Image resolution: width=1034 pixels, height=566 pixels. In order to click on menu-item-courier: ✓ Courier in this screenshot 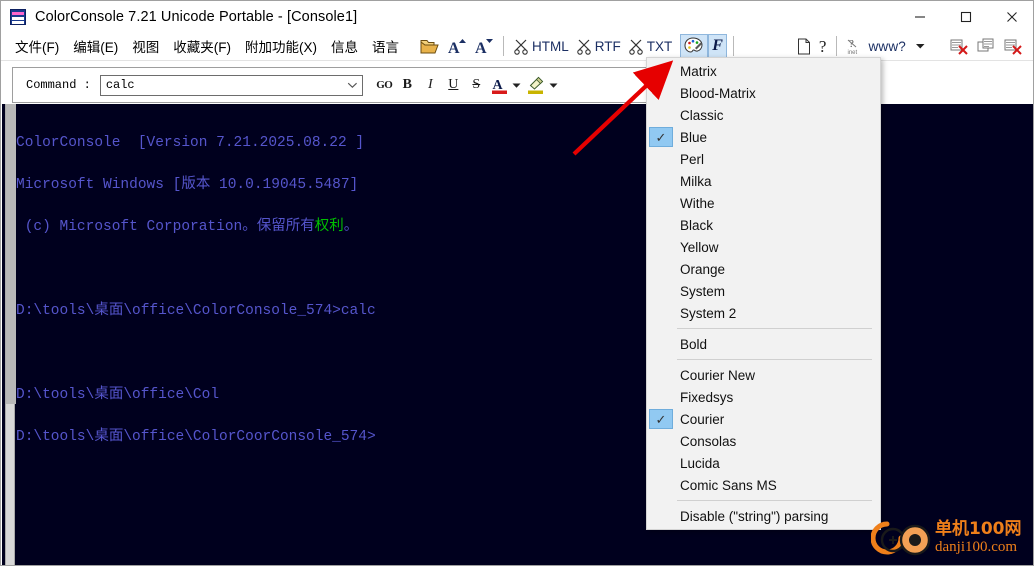, I will do `click(763, 419)`.